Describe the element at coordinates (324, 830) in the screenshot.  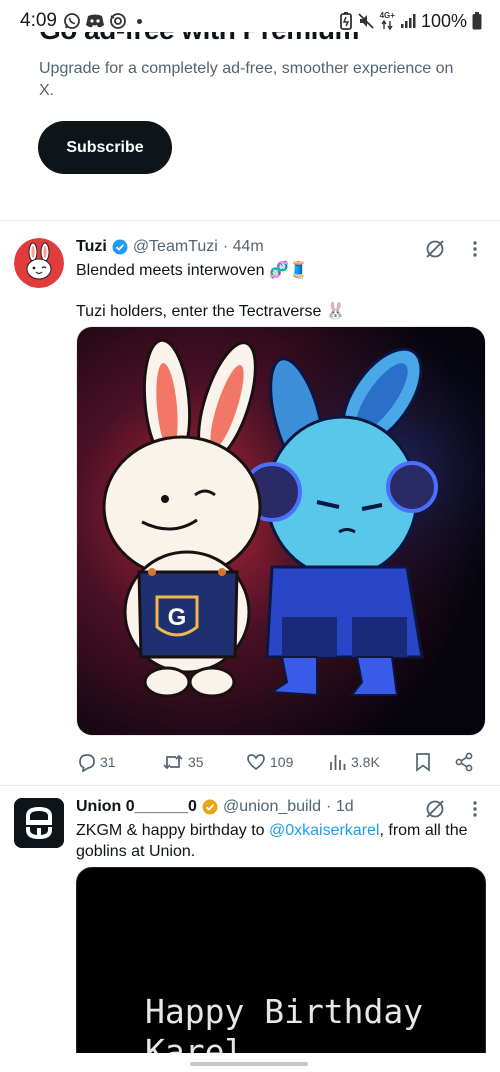
I see `mention-link: @0xkaiserkarel` at that location.